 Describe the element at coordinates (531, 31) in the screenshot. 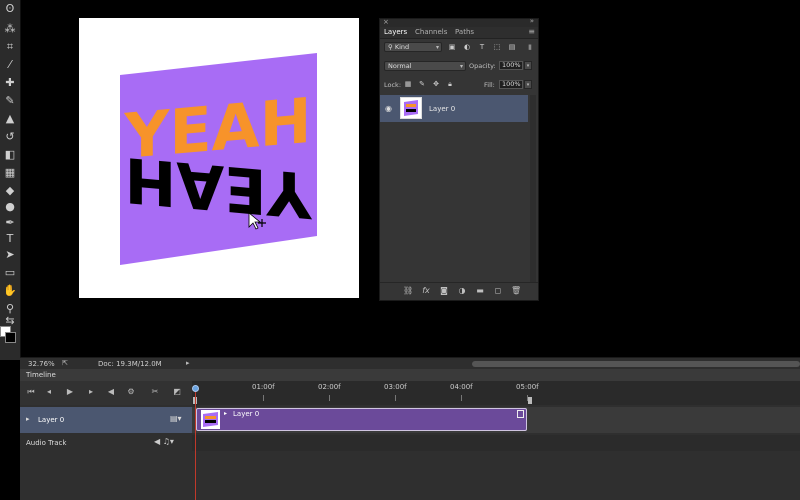

I see `panel-menu-icon: ≡` at that location.